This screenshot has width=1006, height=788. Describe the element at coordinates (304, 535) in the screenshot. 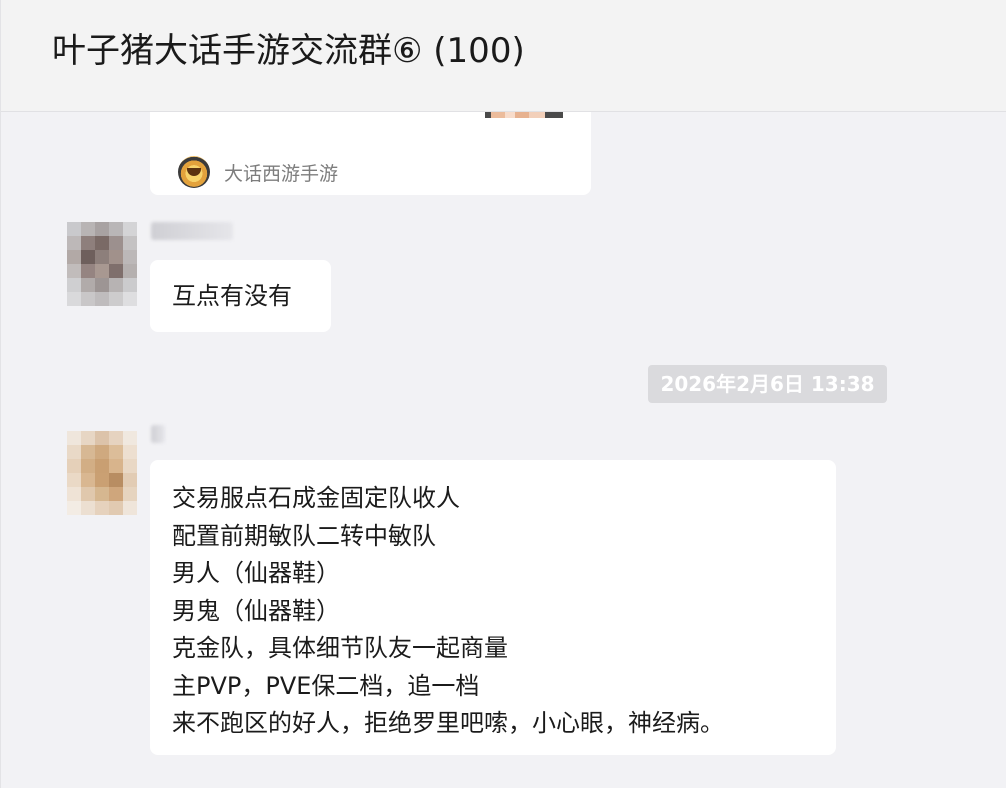

I see `message-line: 配置前期敏队二转中敏队` at that location.